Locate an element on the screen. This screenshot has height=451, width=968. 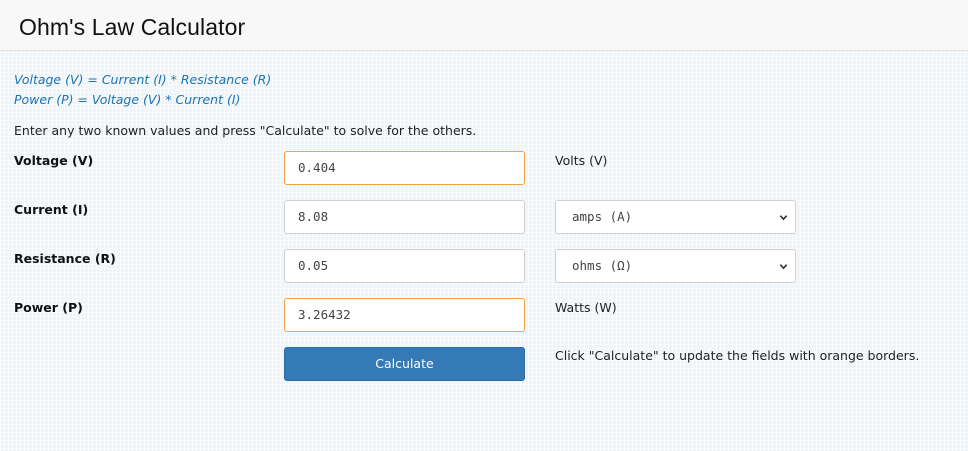
power-label: Power (P) is located at coordinates (48, 307).